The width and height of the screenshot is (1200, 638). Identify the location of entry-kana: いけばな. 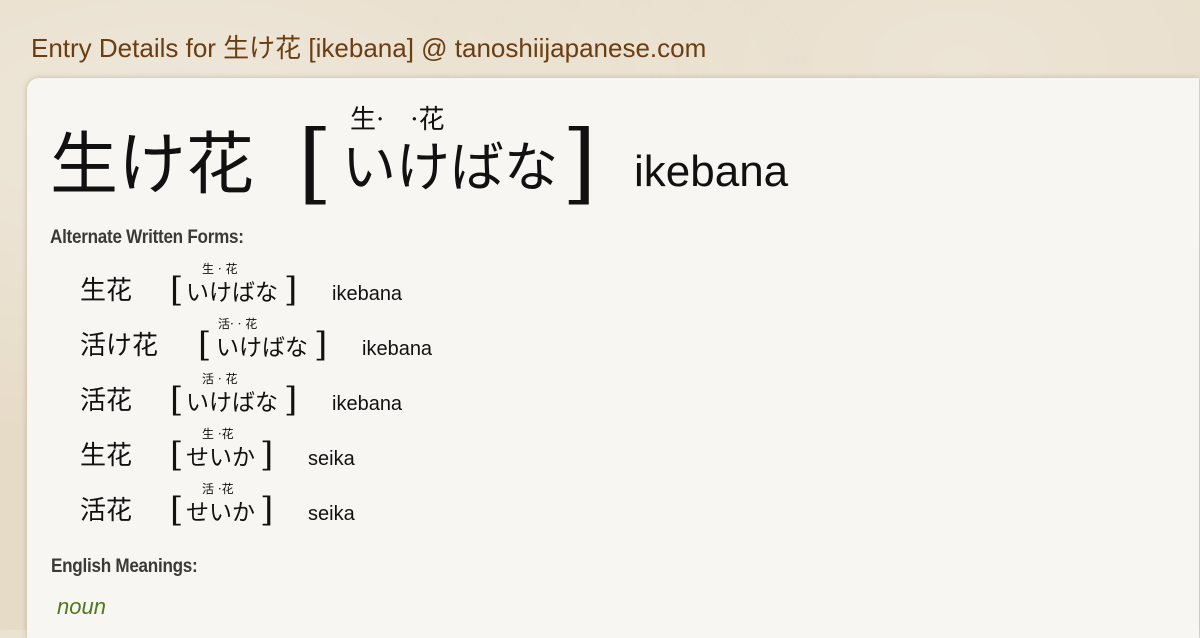
(450, 167).